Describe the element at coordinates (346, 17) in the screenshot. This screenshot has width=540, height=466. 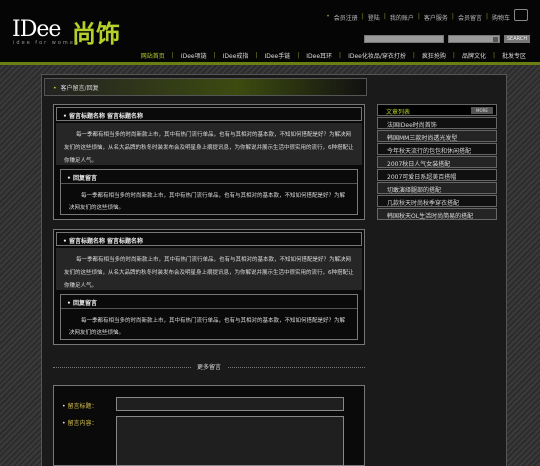
I see `register-link: 会员注册` at that location.